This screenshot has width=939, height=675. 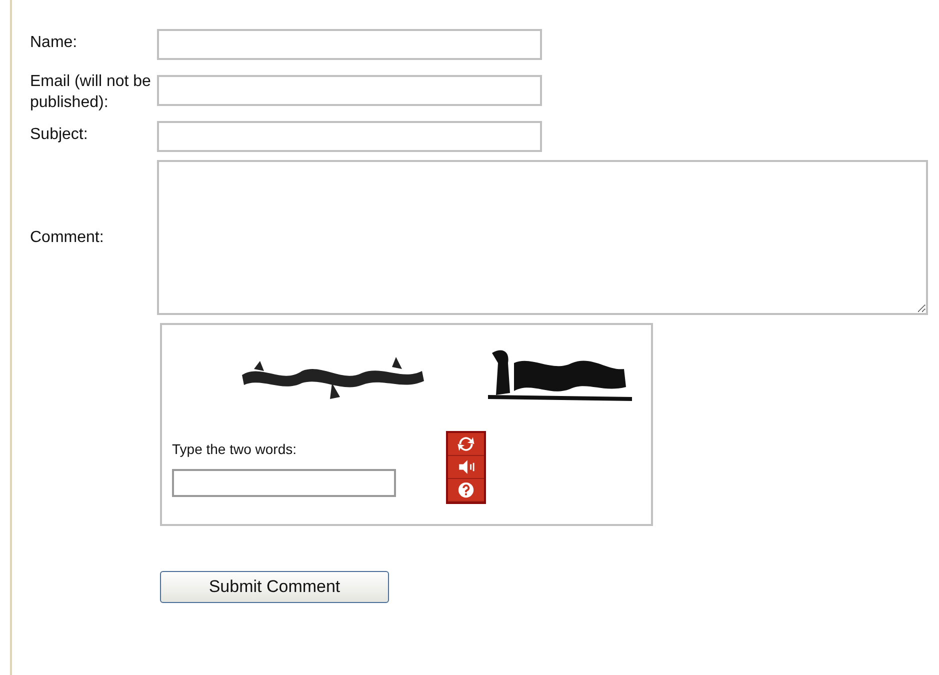 I want to click on captcha-prompt: Type the two words:, so click(x=235, y=449).